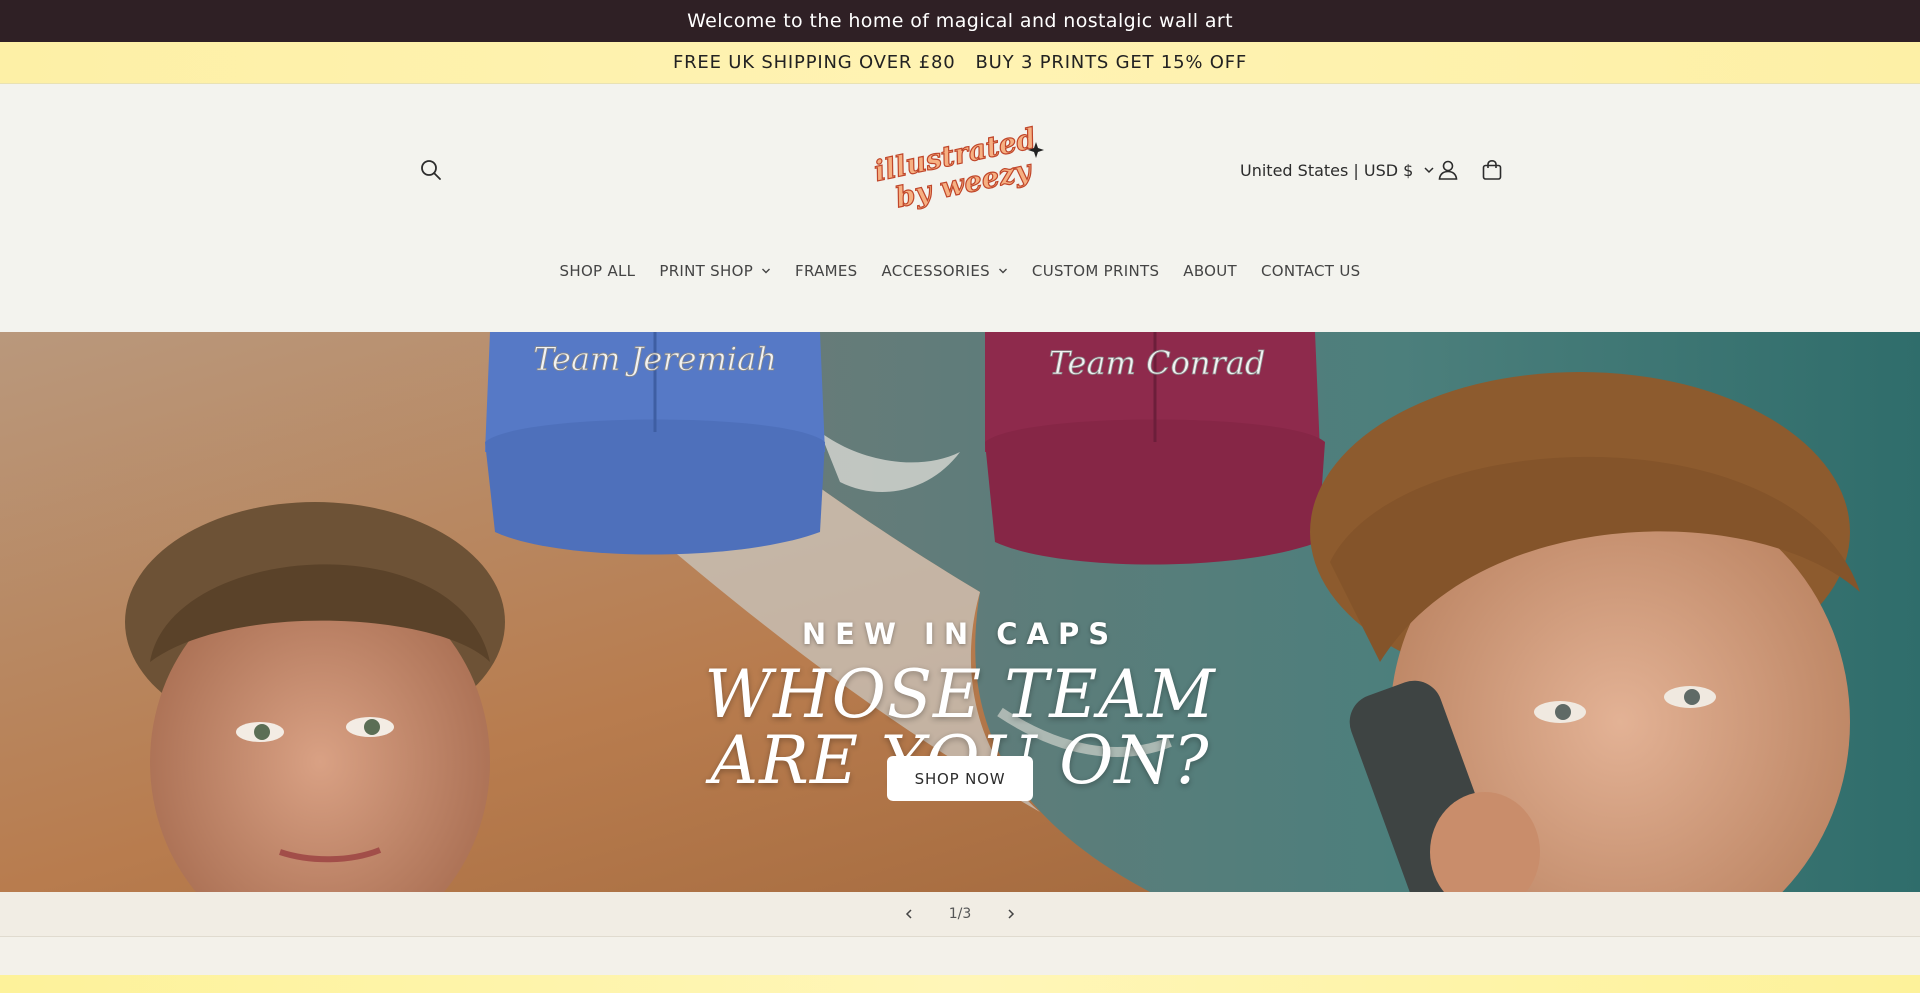 This screenshot has height=993, width=1920. I want to click on account-icon, so click(1448, 170).